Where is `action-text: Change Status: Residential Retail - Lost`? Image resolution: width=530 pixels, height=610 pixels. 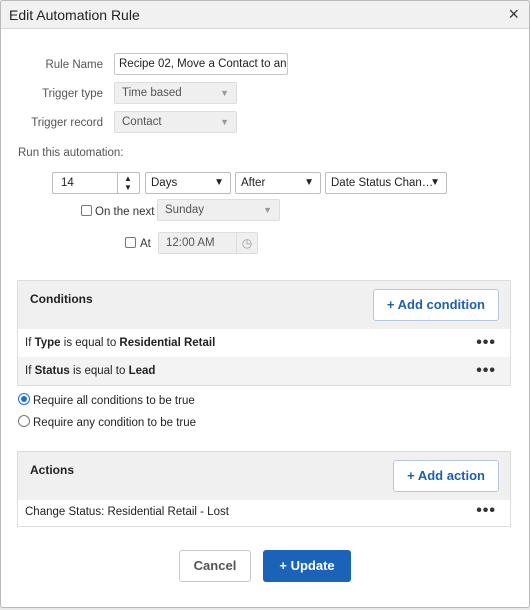
action-text: Change Status: Residential Retail - Lost is located at coordinates (127, 512).